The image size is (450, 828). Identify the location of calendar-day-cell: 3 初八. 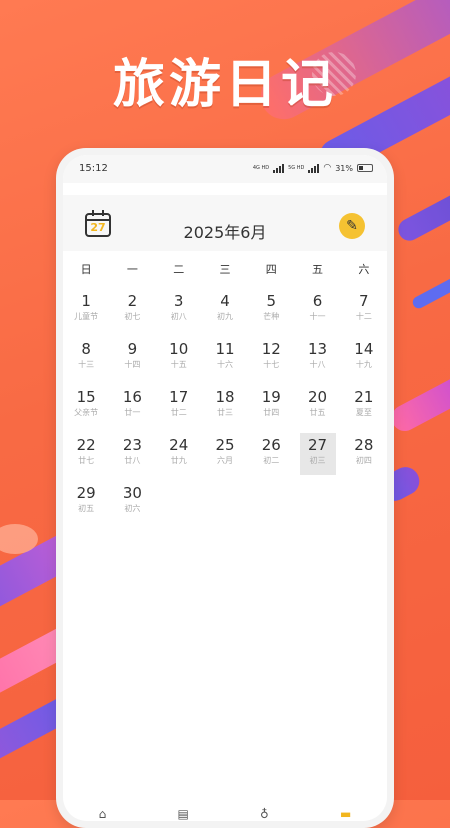
(179, 311).